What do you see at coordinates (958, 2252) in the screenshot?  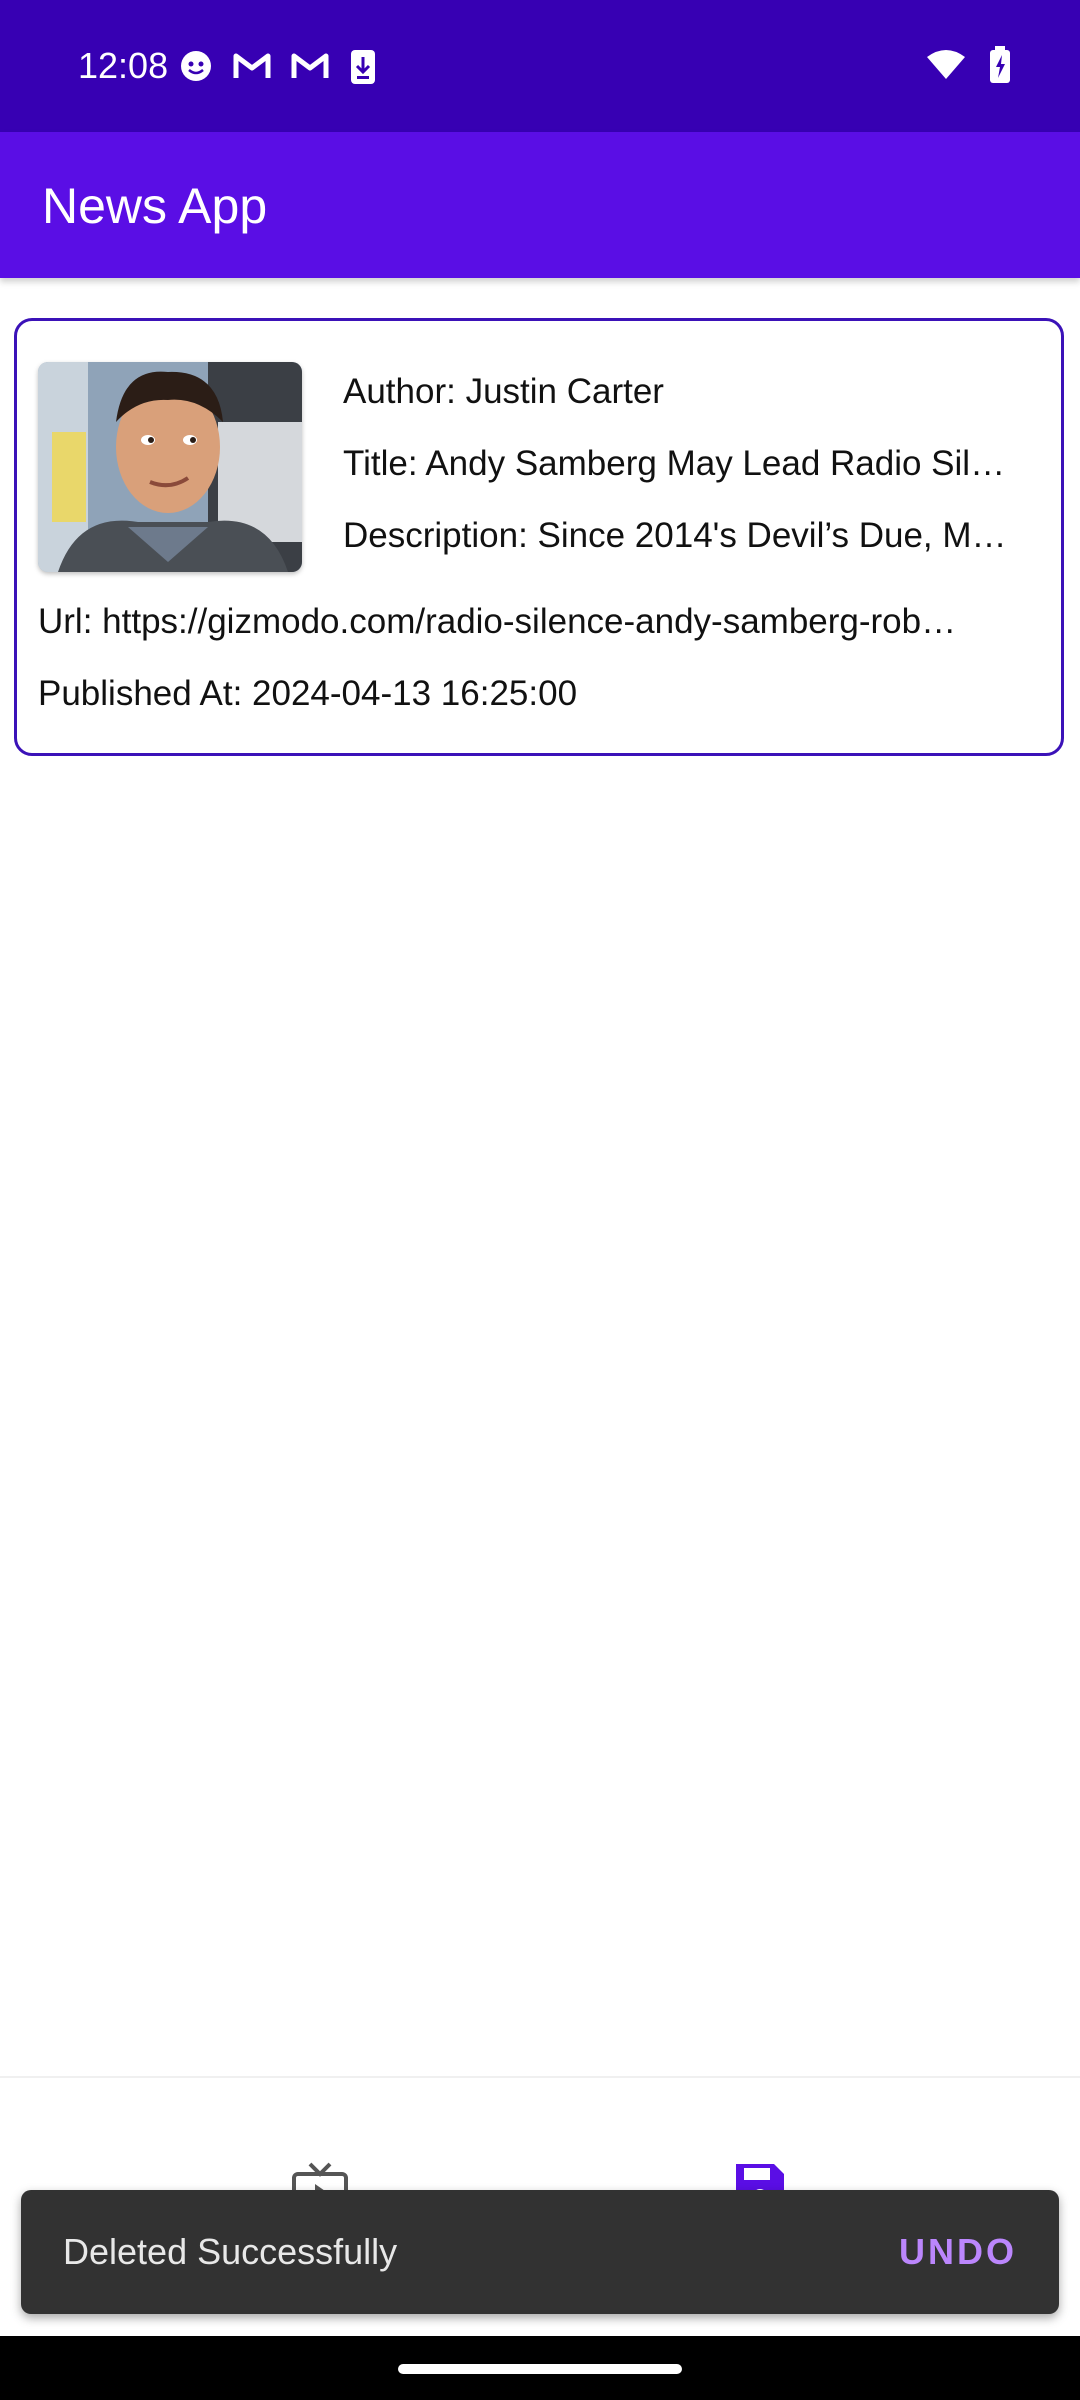 I see `undo-button: UNDO` at bounding box center [958, 2252].